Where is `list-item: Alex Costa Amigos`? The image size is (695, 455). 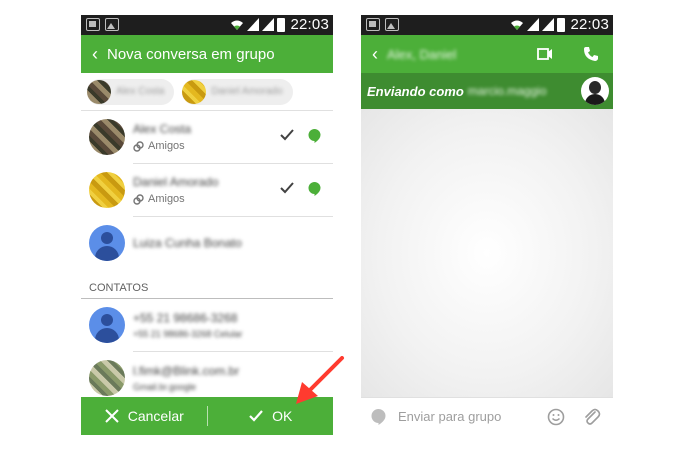 list-item: Alex Costa Amigos is located at coordinates (207, 137).